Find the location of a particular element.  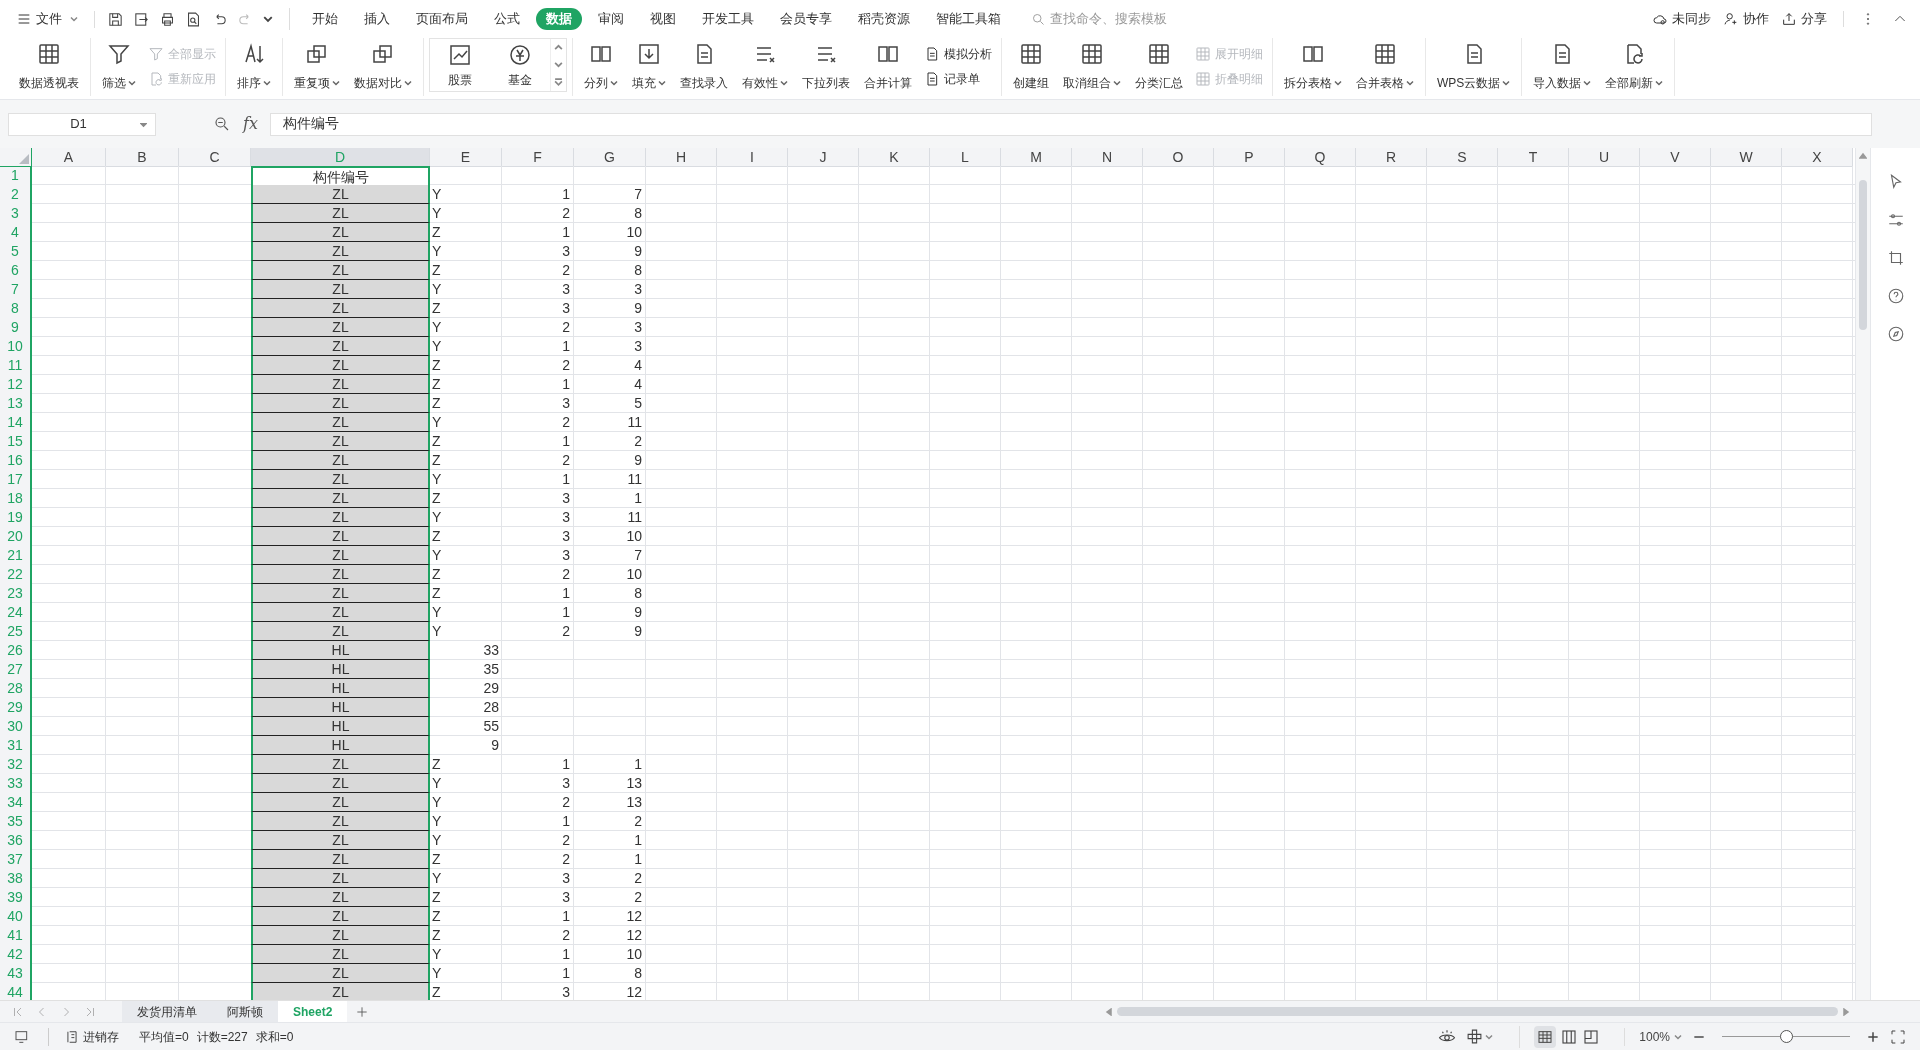

ribbon-button: 分类汇总 is located at coordinates (1159, 66).